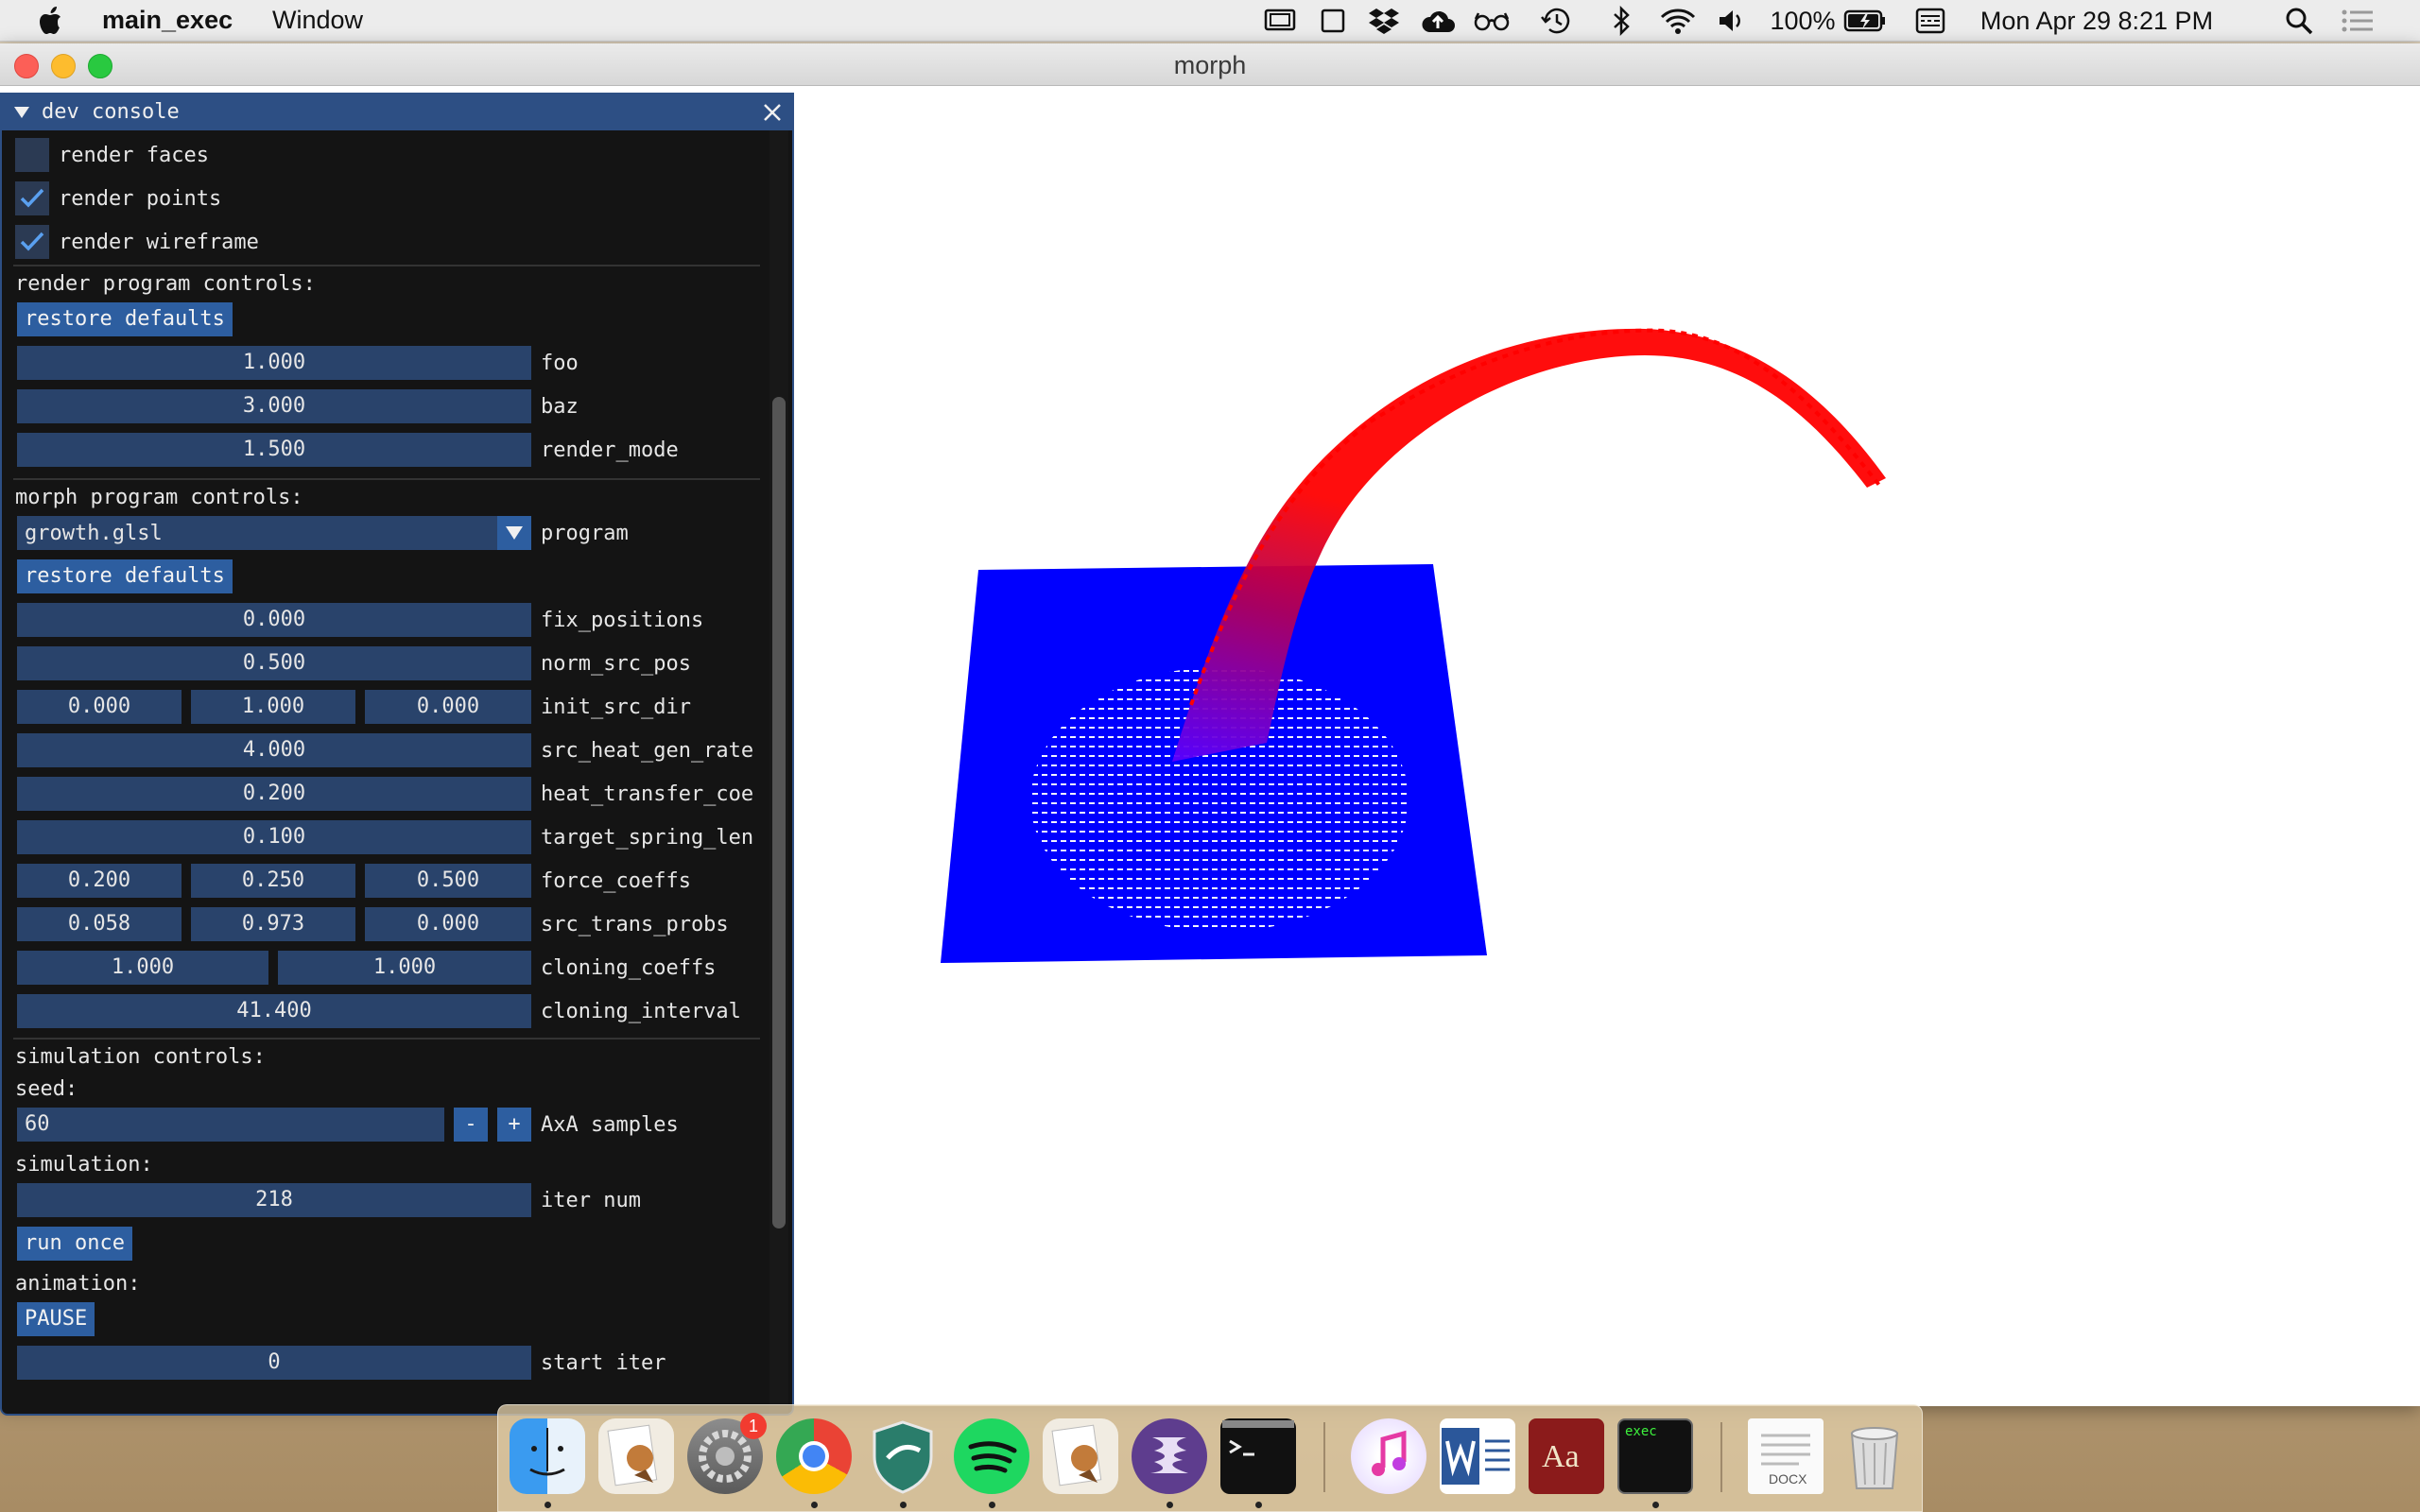 This screenshot has height=1512, width=2420. I want to click on dock-divider, so click(1324, 1457).